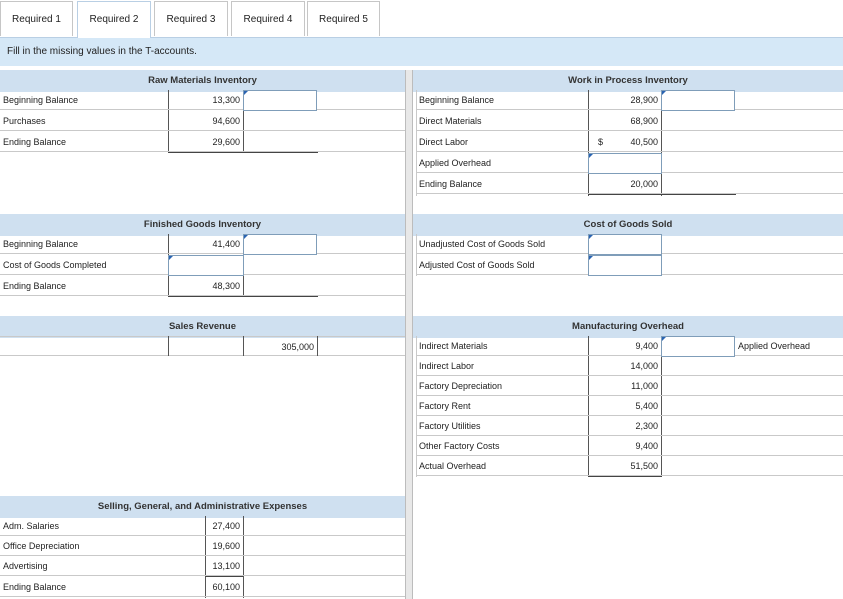 This screenshot has width=843, height=599. Describe the element at coordinates (343, 18) in the screenshot. I see `tab-required-5: Required 5` at that location.